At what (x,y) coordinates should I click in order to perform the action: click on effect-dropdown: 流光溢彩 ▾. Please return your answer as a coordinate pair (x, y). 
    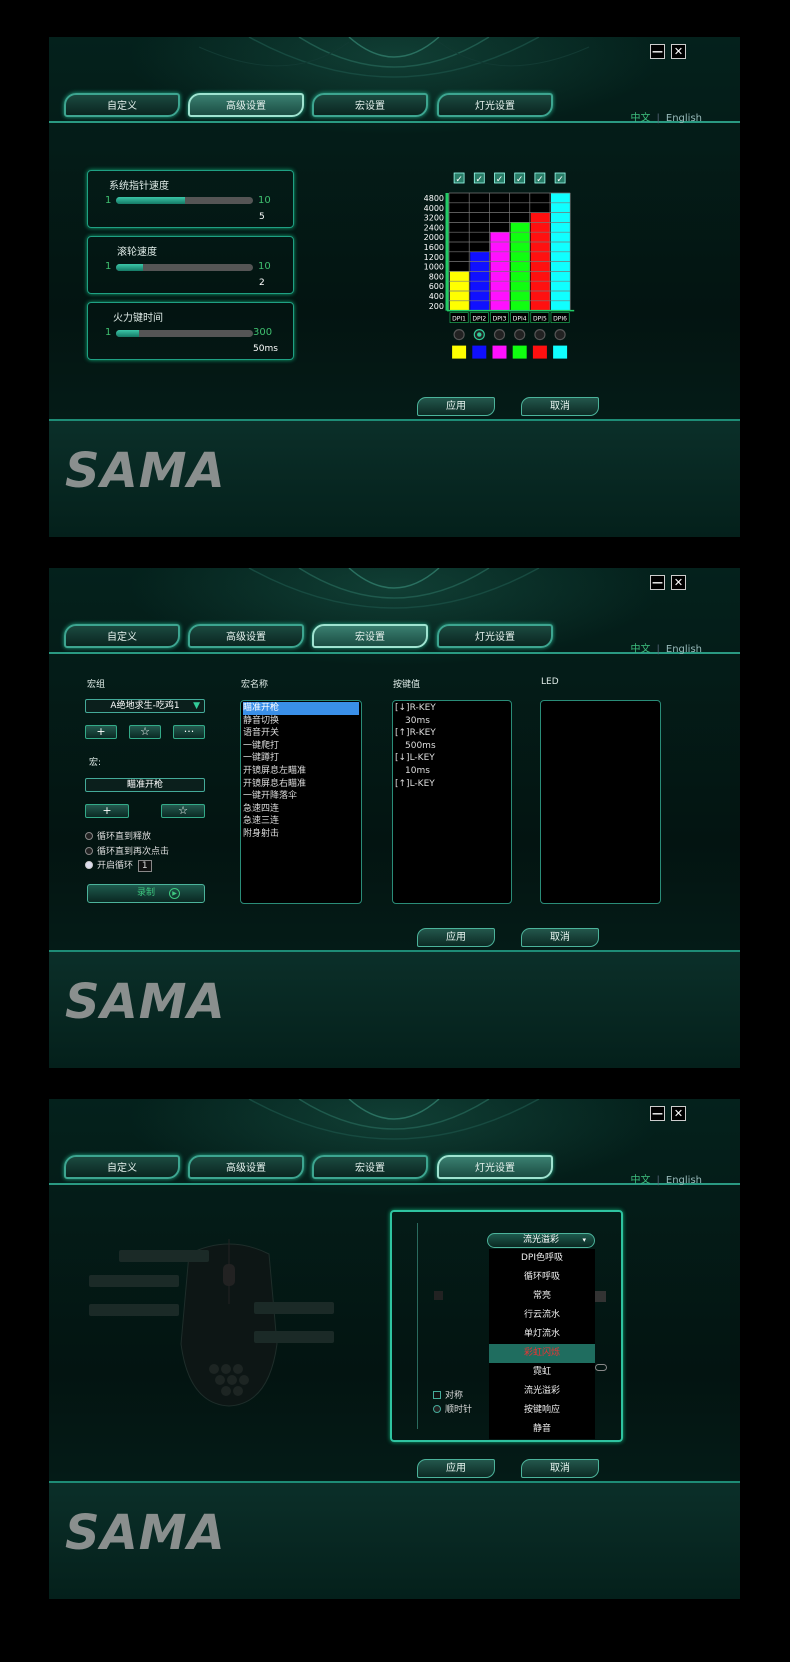
    Looking at the image, I should click on (541, 1240).